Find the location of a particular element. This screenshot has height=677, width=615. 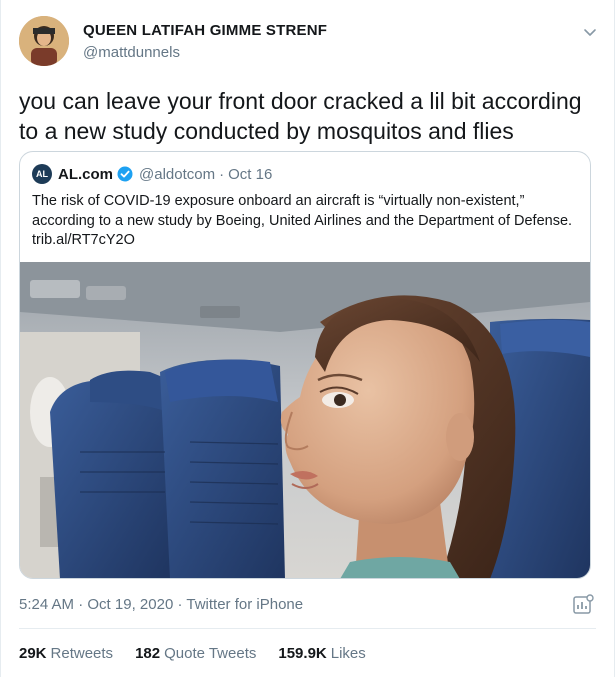

likes-stat: 159.9K Likes is located at coordinates (321, 653).